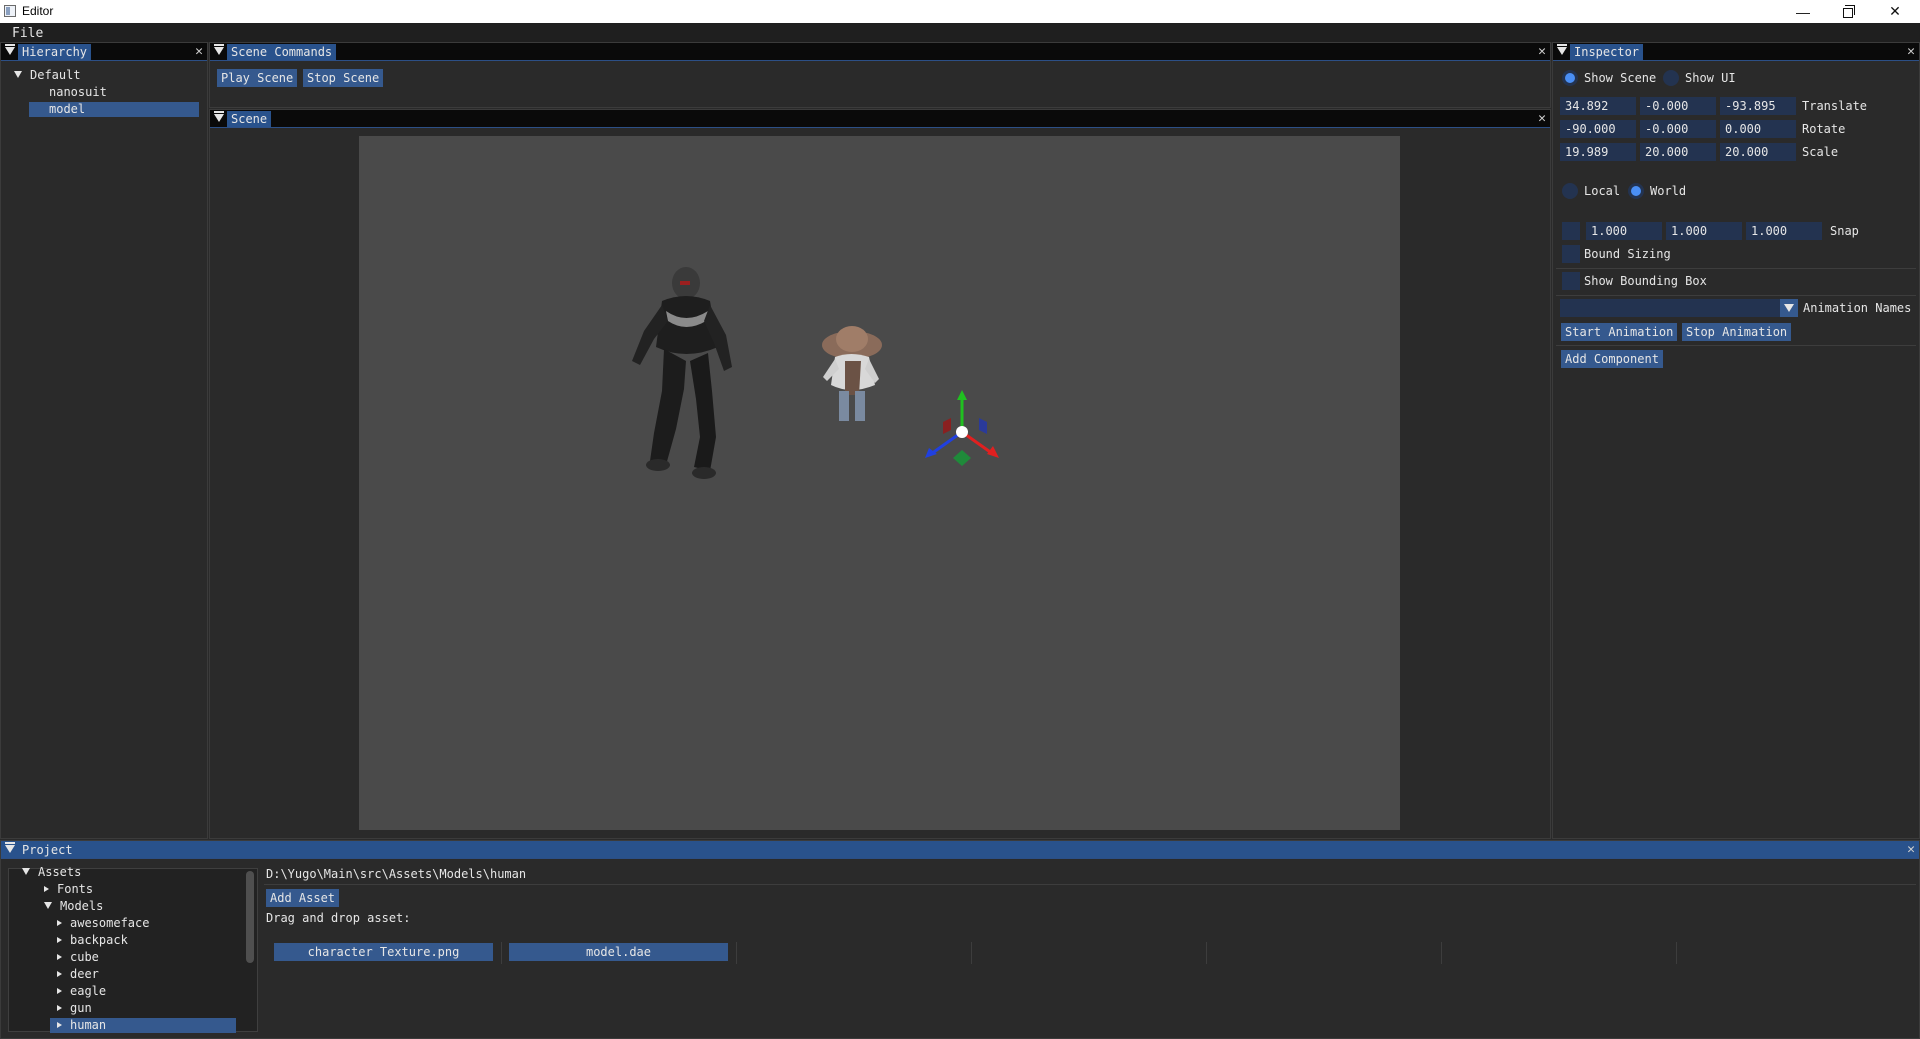  Describe the element at coordinates (960, 431) in the screenshot. I see `transform-gizmo-icon` at that location.